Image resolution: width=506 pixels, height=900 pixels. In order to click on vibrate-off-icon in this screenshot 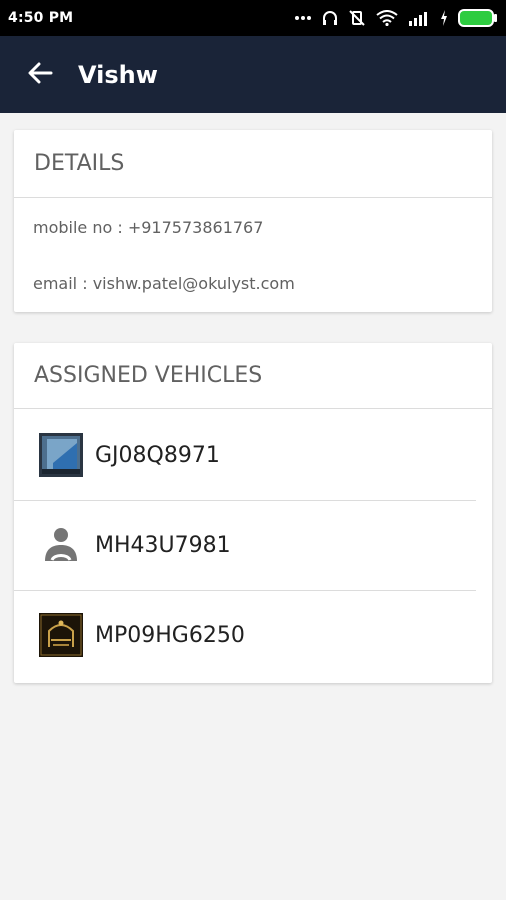, I will do `click(357, 18)`.